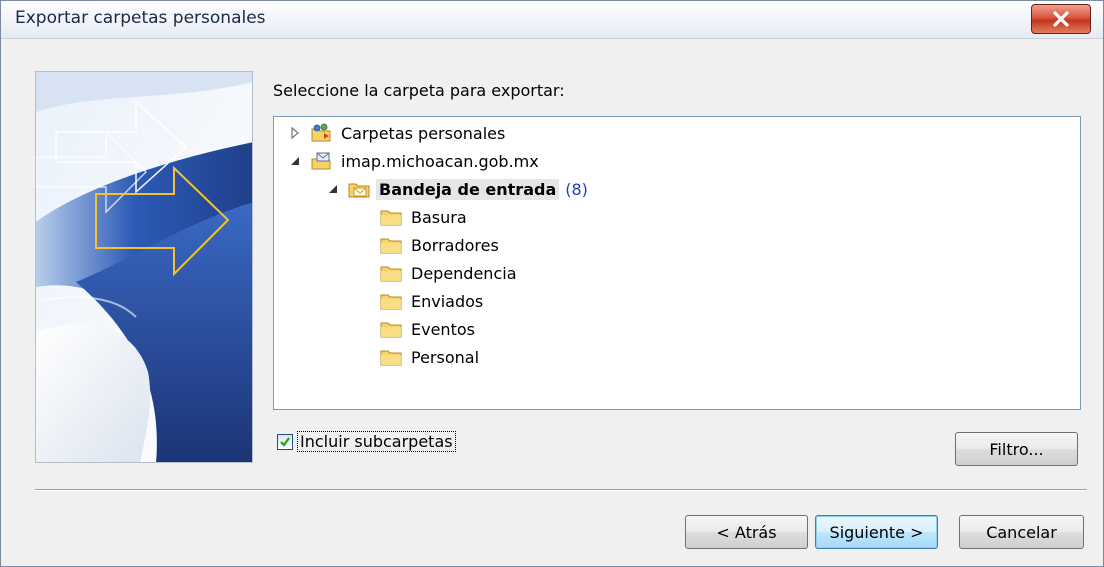 This screenshot has width=1104, height=567. Describe the element at coordinates (455, 245) in the screenshot. I see `tree-item-label: Borradores` at that location.